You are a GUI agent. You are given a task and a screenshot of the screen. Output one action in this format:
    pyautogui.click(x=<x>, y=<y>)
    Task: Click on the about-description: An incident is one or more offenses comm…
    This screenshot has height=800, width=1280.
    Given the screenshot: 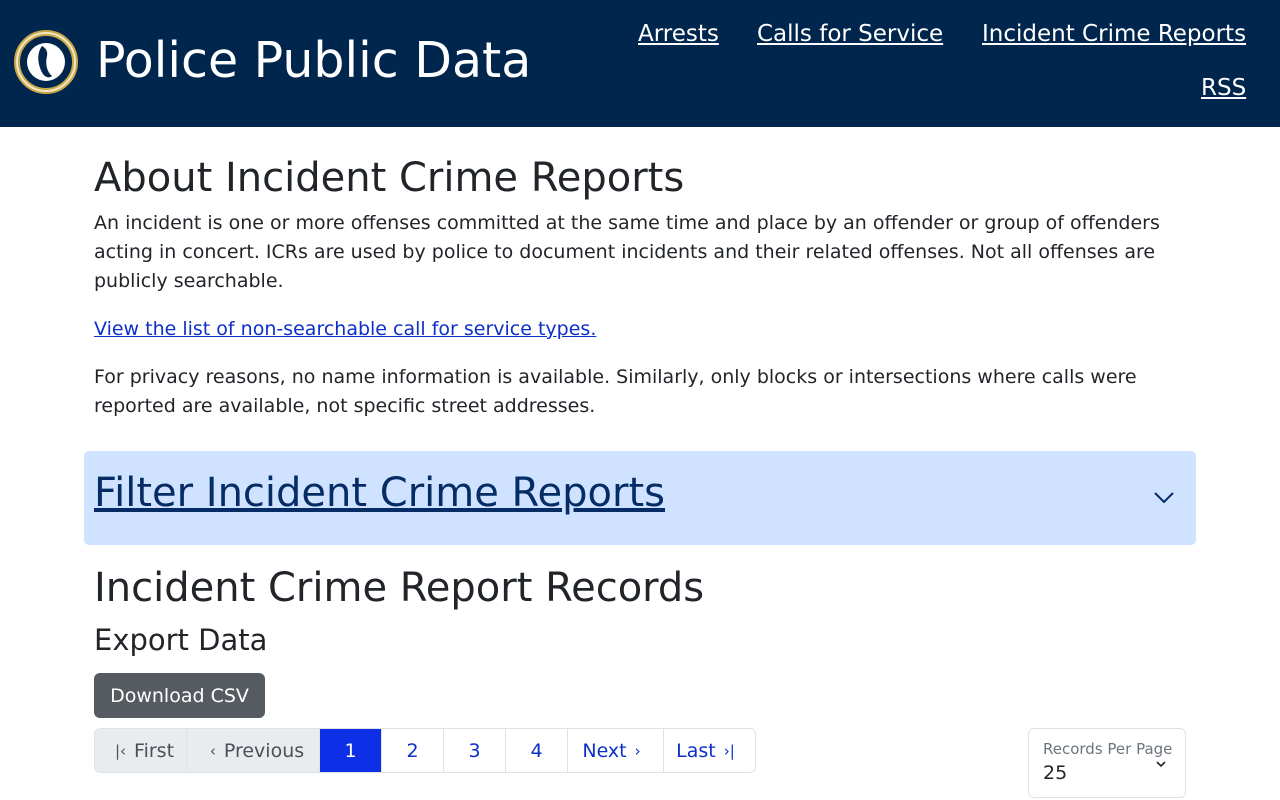 What is the action you would take?
    pyautogui.click(x=627, y=252)
    